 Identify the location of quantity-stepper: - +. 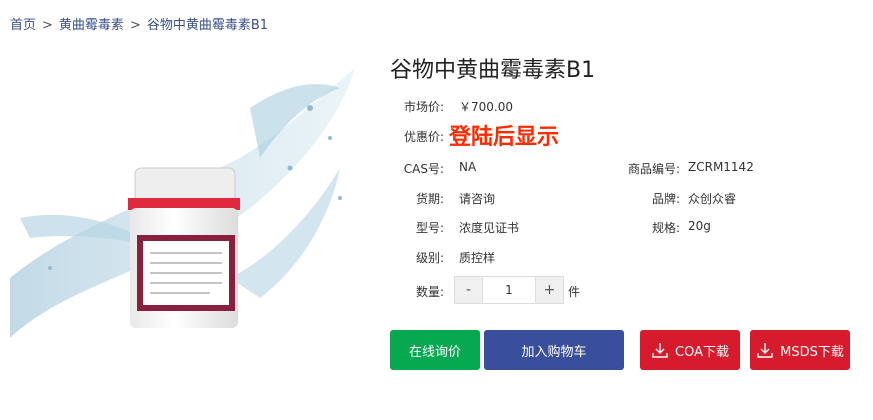
(509, 290).